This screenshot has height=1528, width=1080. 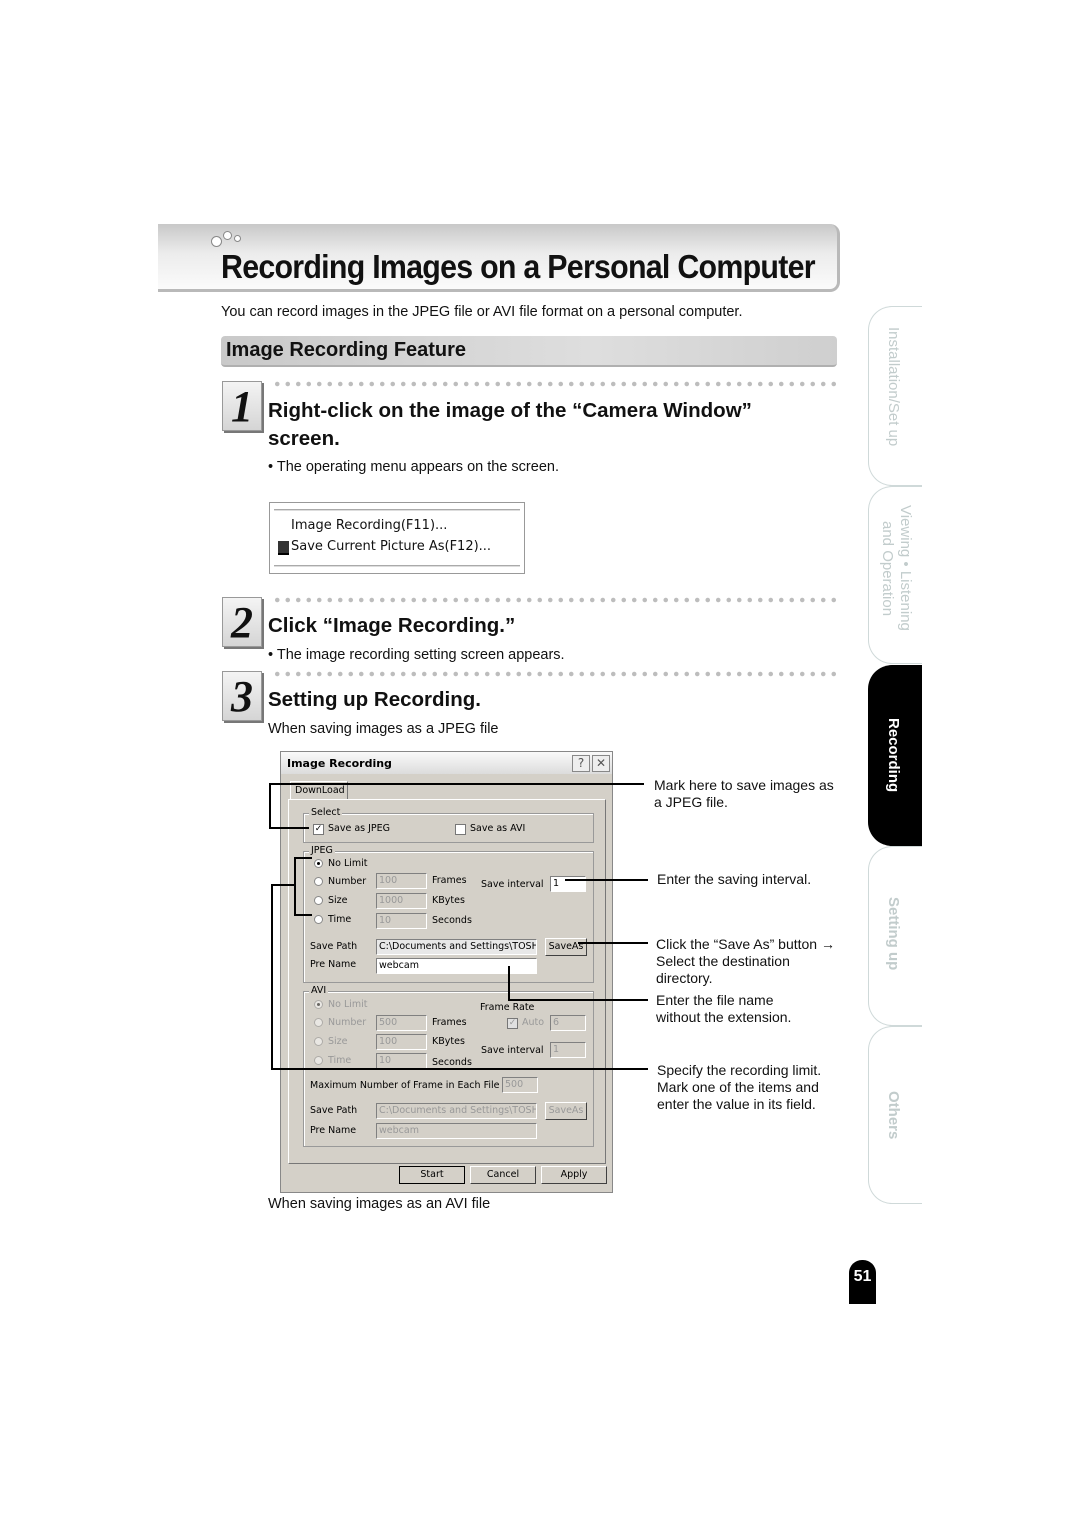 I want to click on side-tab-label: Recording, so click(x=893, y=755).